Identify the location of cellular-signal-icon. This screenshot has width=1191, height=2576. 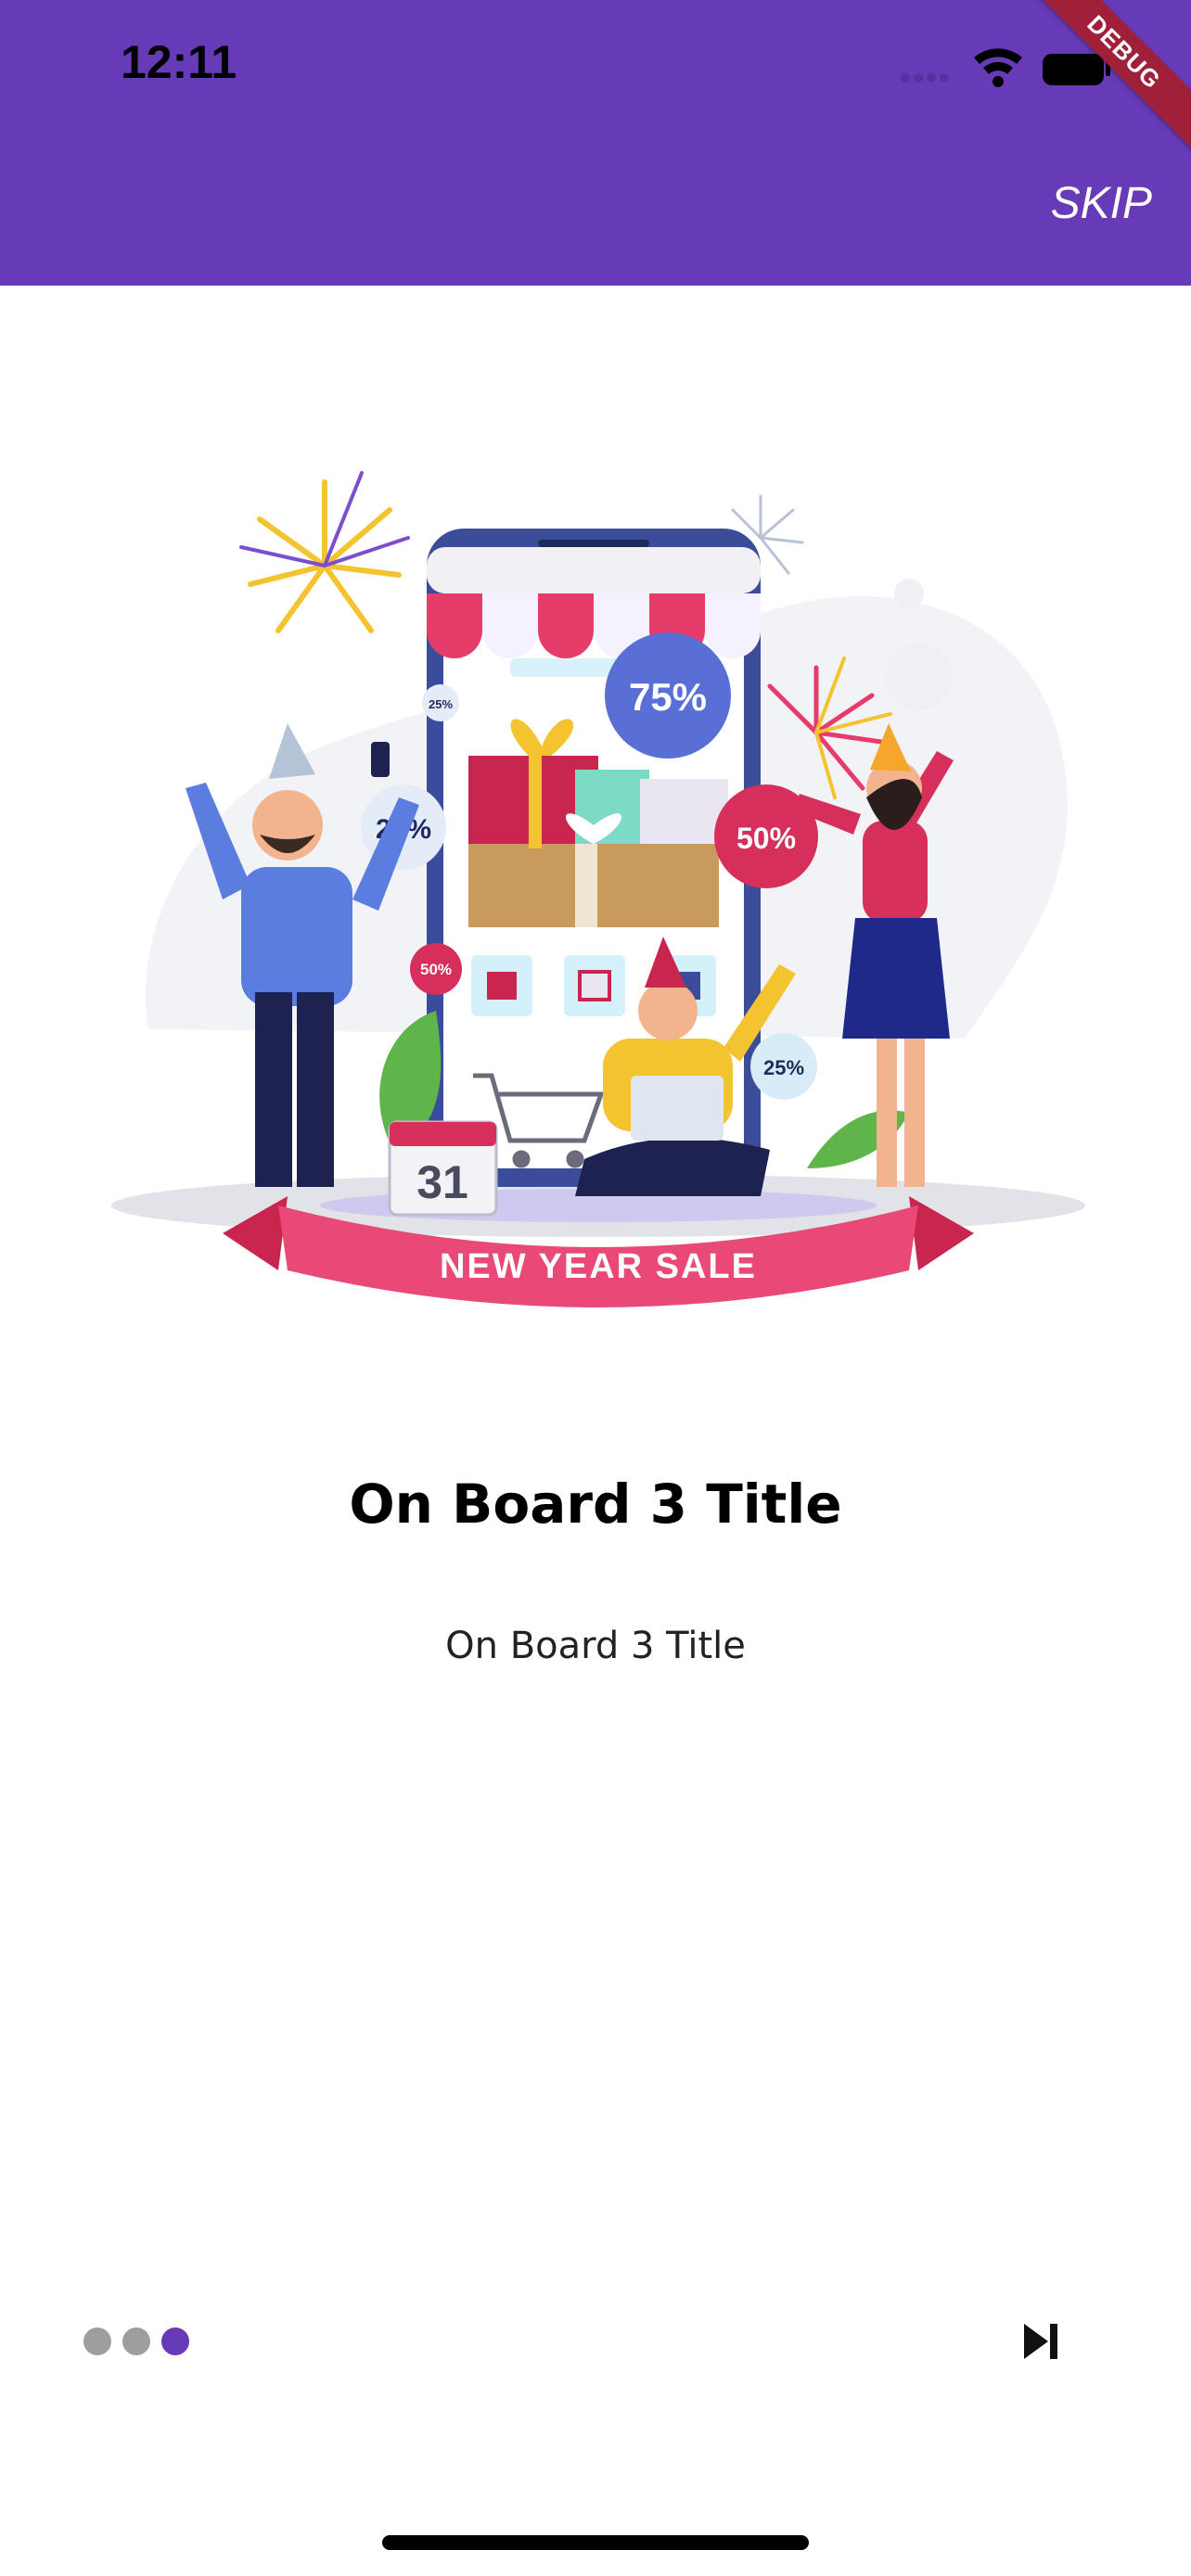
(925, 78).